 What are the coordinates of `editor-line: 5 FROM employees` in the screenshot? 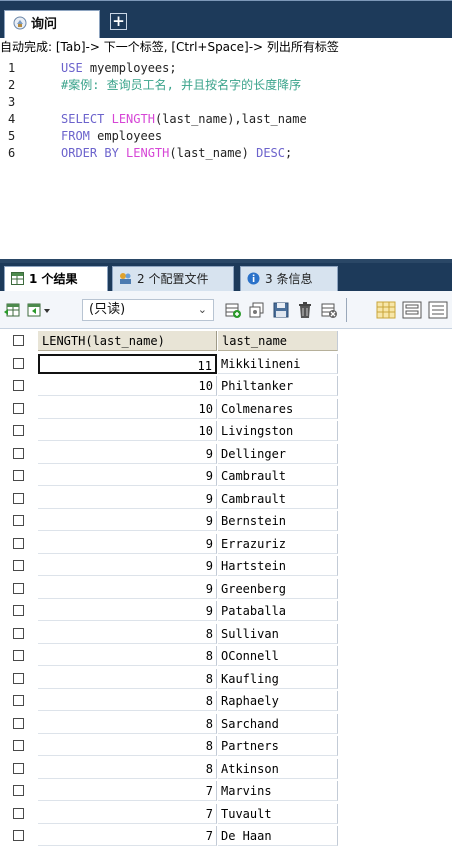 It's located at (226, 136).